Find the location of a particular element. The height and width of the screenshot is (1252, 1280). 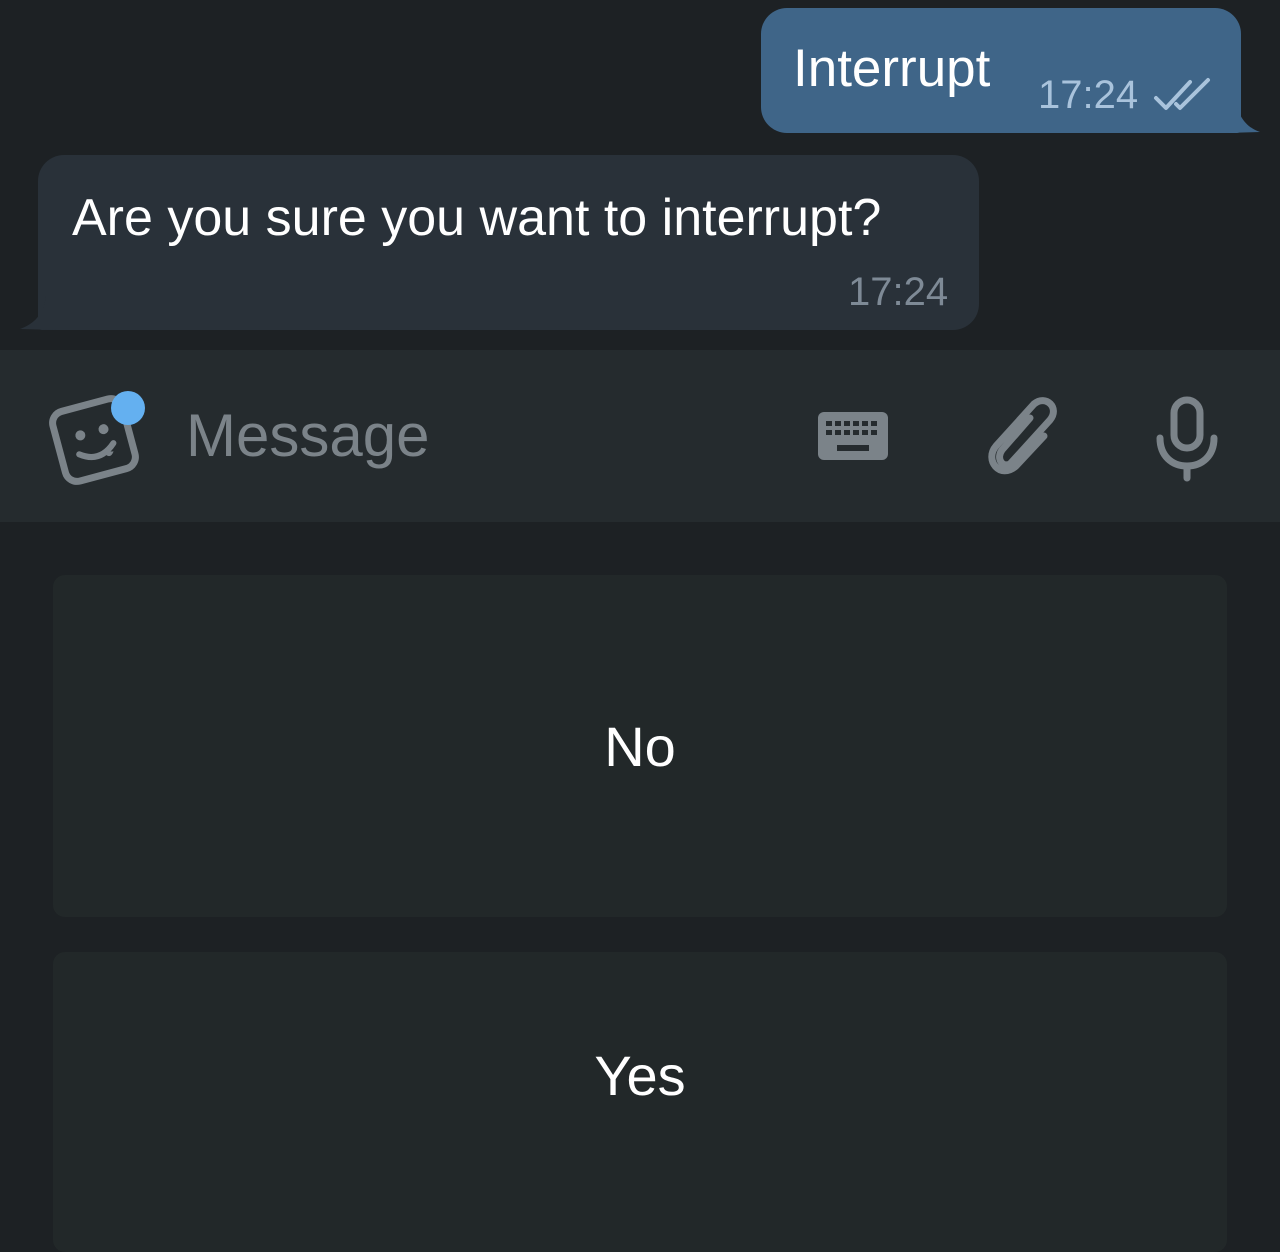

mic-icon is located at coordinates (1187, 438).